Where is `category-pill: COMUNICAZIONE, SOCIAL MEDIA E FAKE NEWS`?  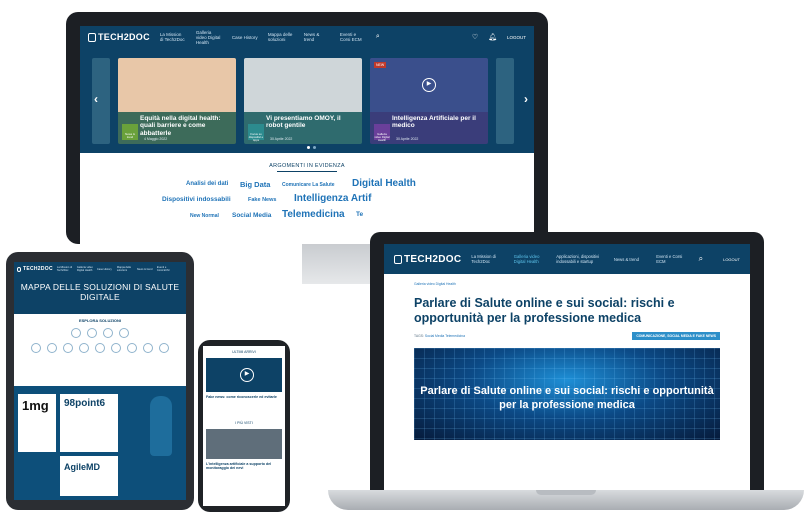
category-pill: COMUNICAZIONE, SOCIAL MEDIA E FAKE NEWS is located at coordinates (676, 336).